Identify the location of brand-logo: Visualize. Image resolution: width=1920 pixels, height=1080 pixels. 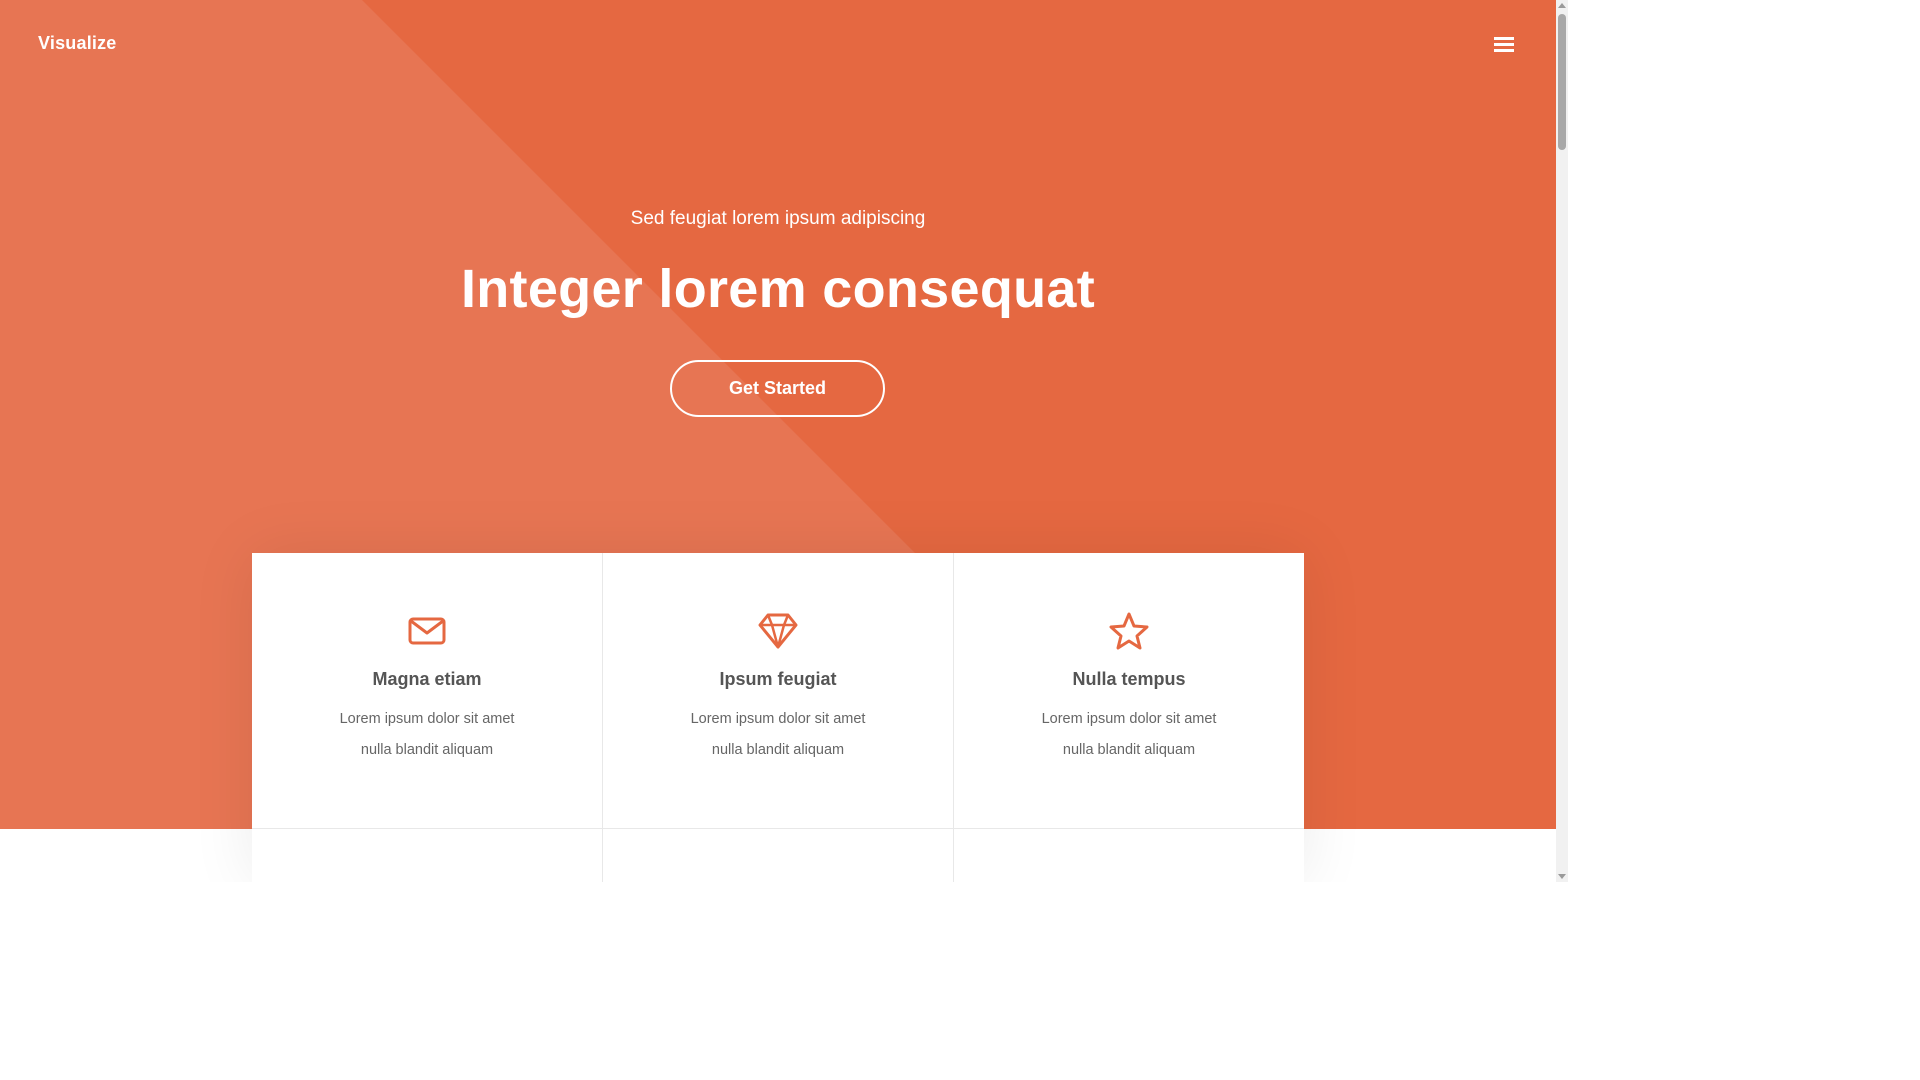
(77, 43).